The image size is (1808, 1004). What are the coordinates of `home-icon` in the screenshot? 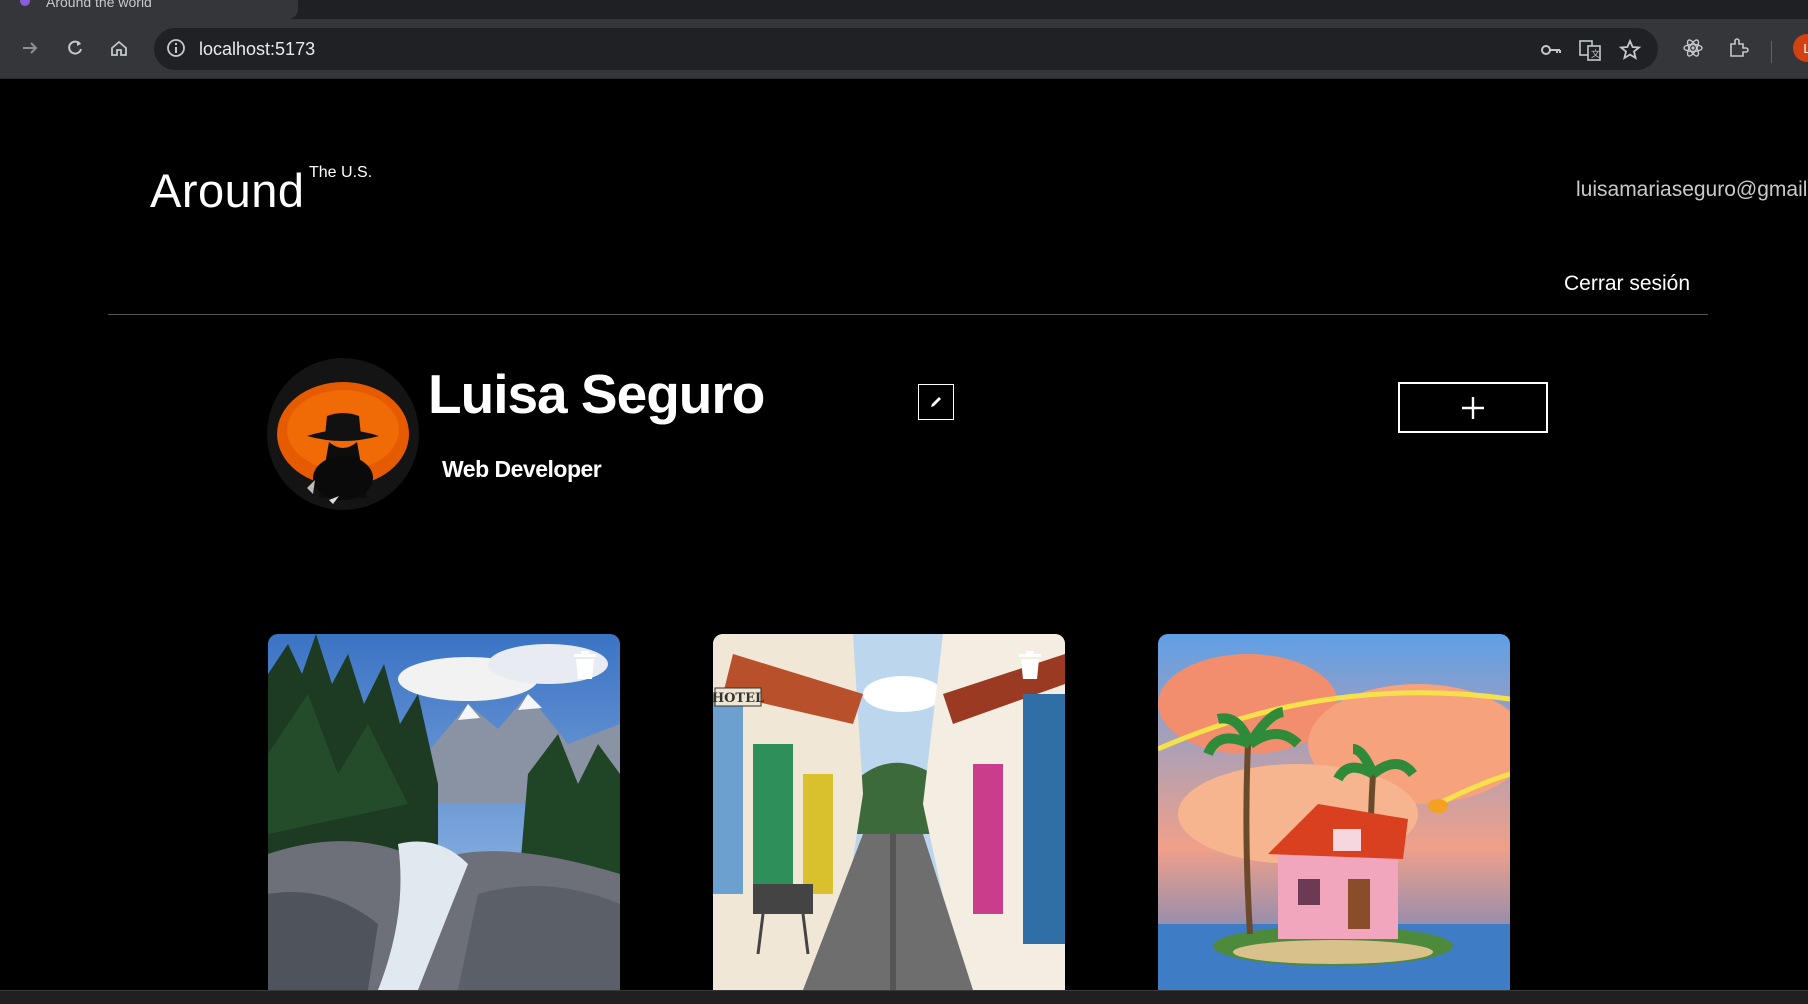 It's located at (119, 48).